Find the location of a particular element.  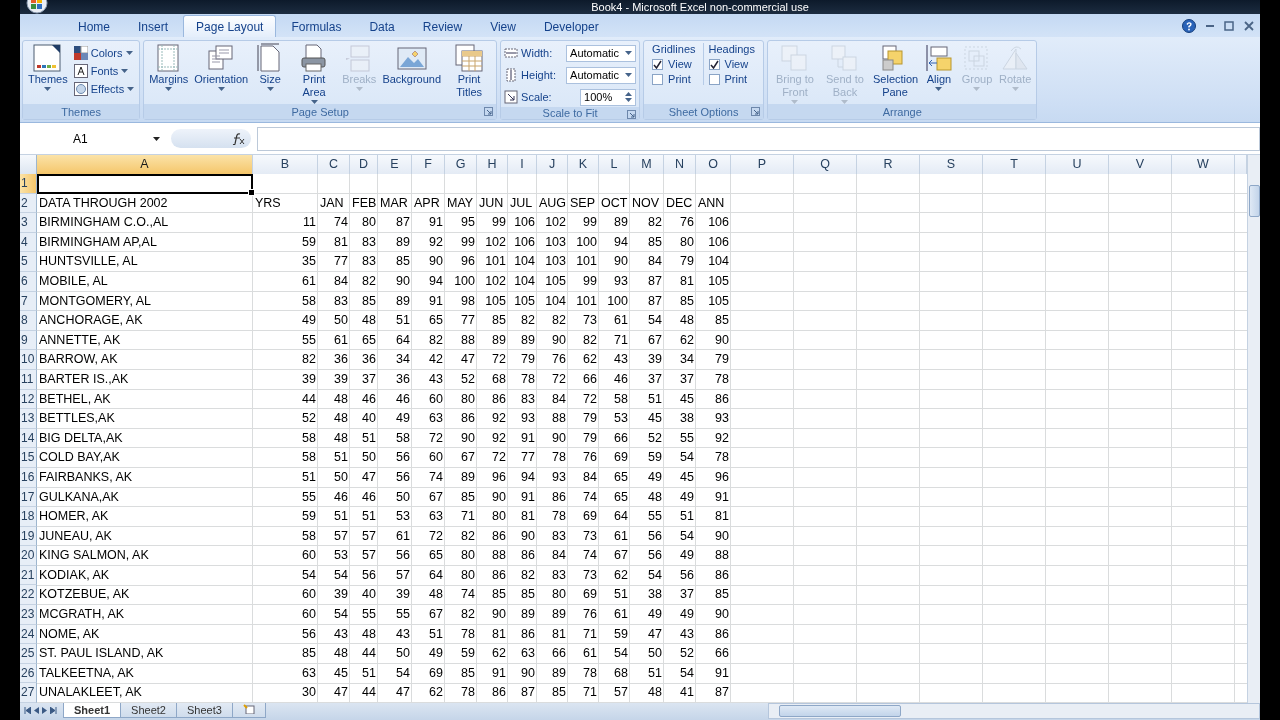

table-cell-text: 57 is located at coordinates (369, 556).